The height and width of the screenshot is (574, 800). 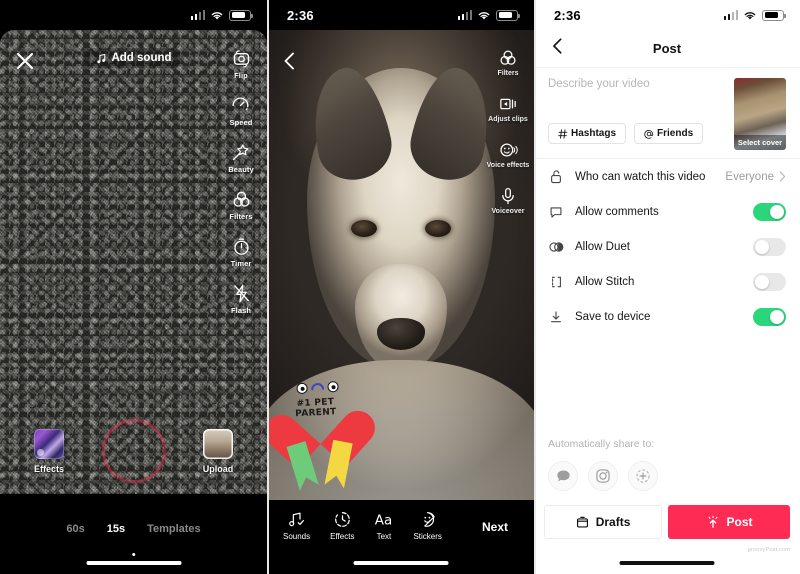 What do you see at coordinates (712, 521) in the screenshot?
I see `upload-sparkle-icon` at bounding box center [712, 521].